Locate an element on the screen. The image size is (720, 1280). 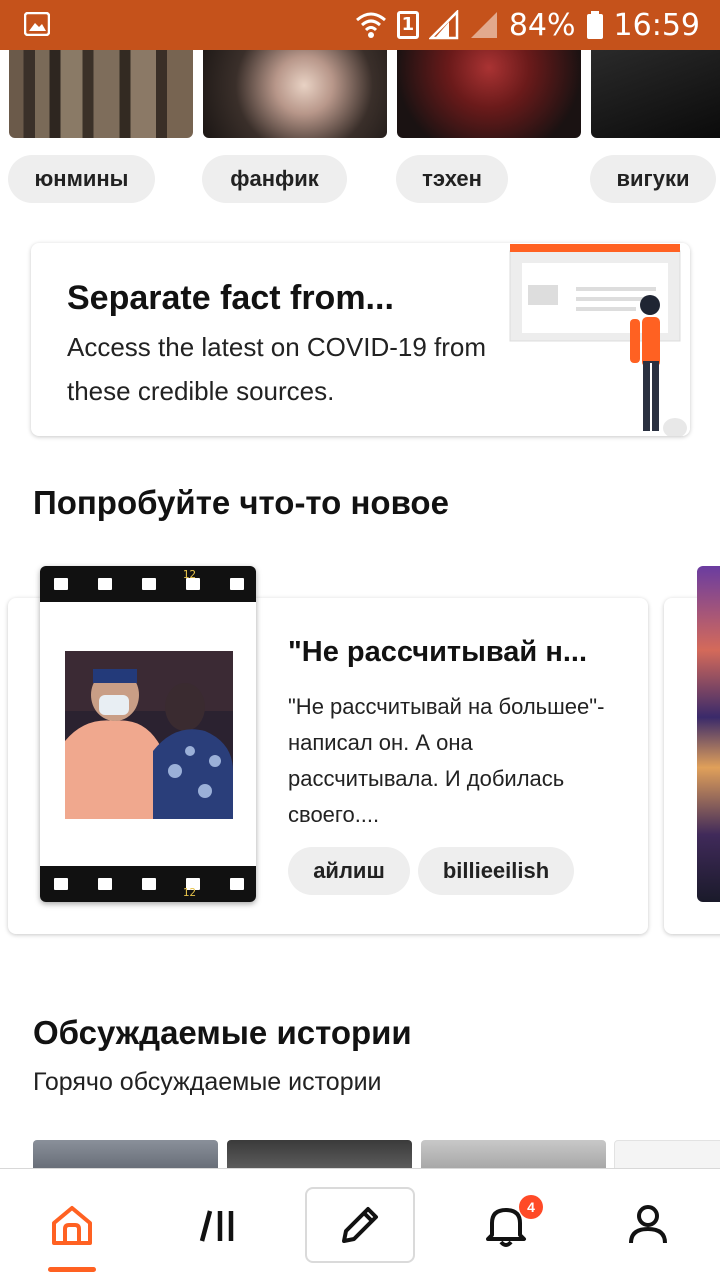
nav-home is located at coordinates (72, 1224).